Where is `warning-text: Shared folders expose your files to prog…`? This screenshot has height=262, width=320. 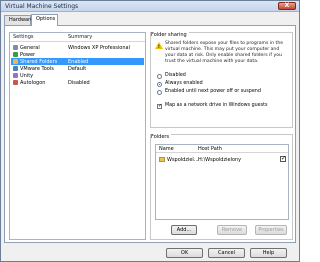
warning-text: Shared folders expose your files to prog… is located at coordinates (224, 52).